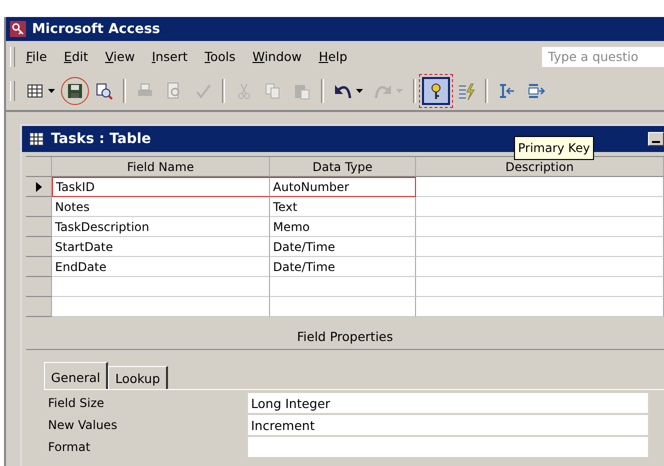 The image size is (664, 466). I want to click on property-field, so click(448, 447).